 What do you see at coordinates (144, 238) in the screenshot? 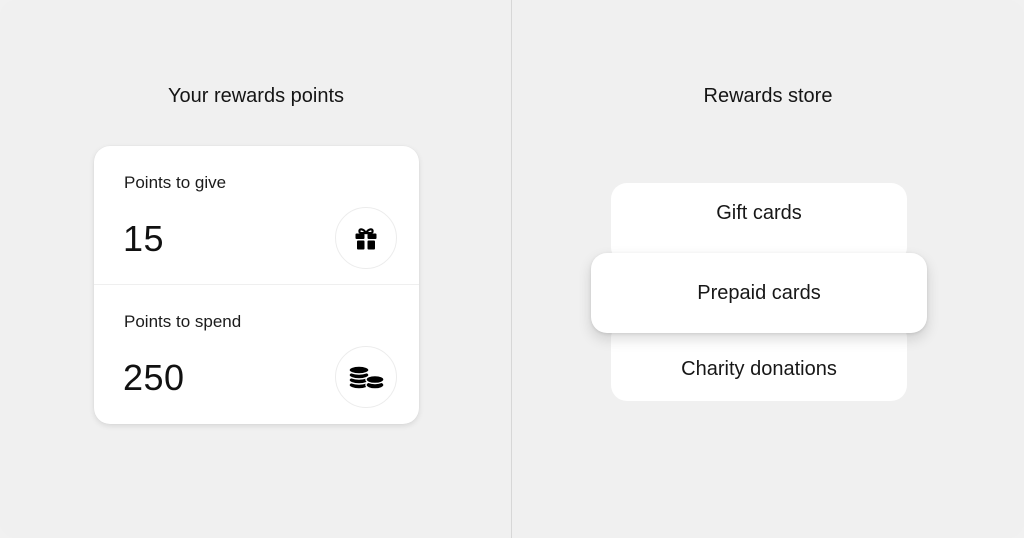
I see `points-to-give-value: 15` at bounding box center [144, 238].